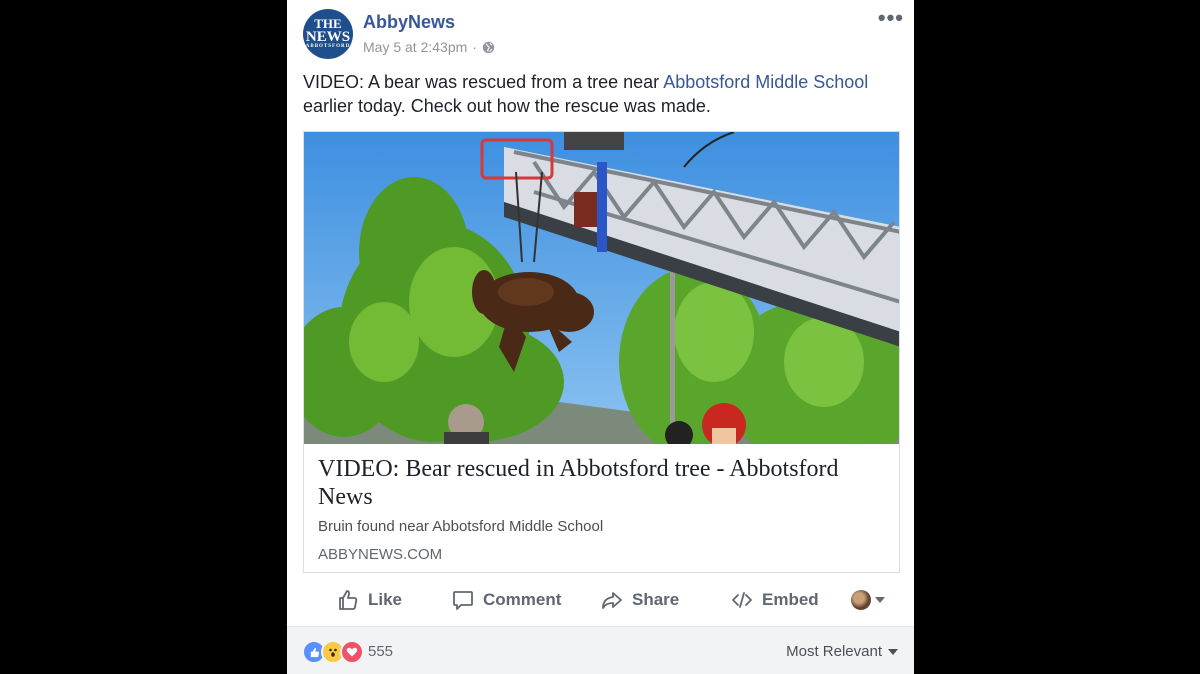 The image size is (1200, 674). I want to click on card-domain: ABBYNEWS.COM, so click(380, 554).